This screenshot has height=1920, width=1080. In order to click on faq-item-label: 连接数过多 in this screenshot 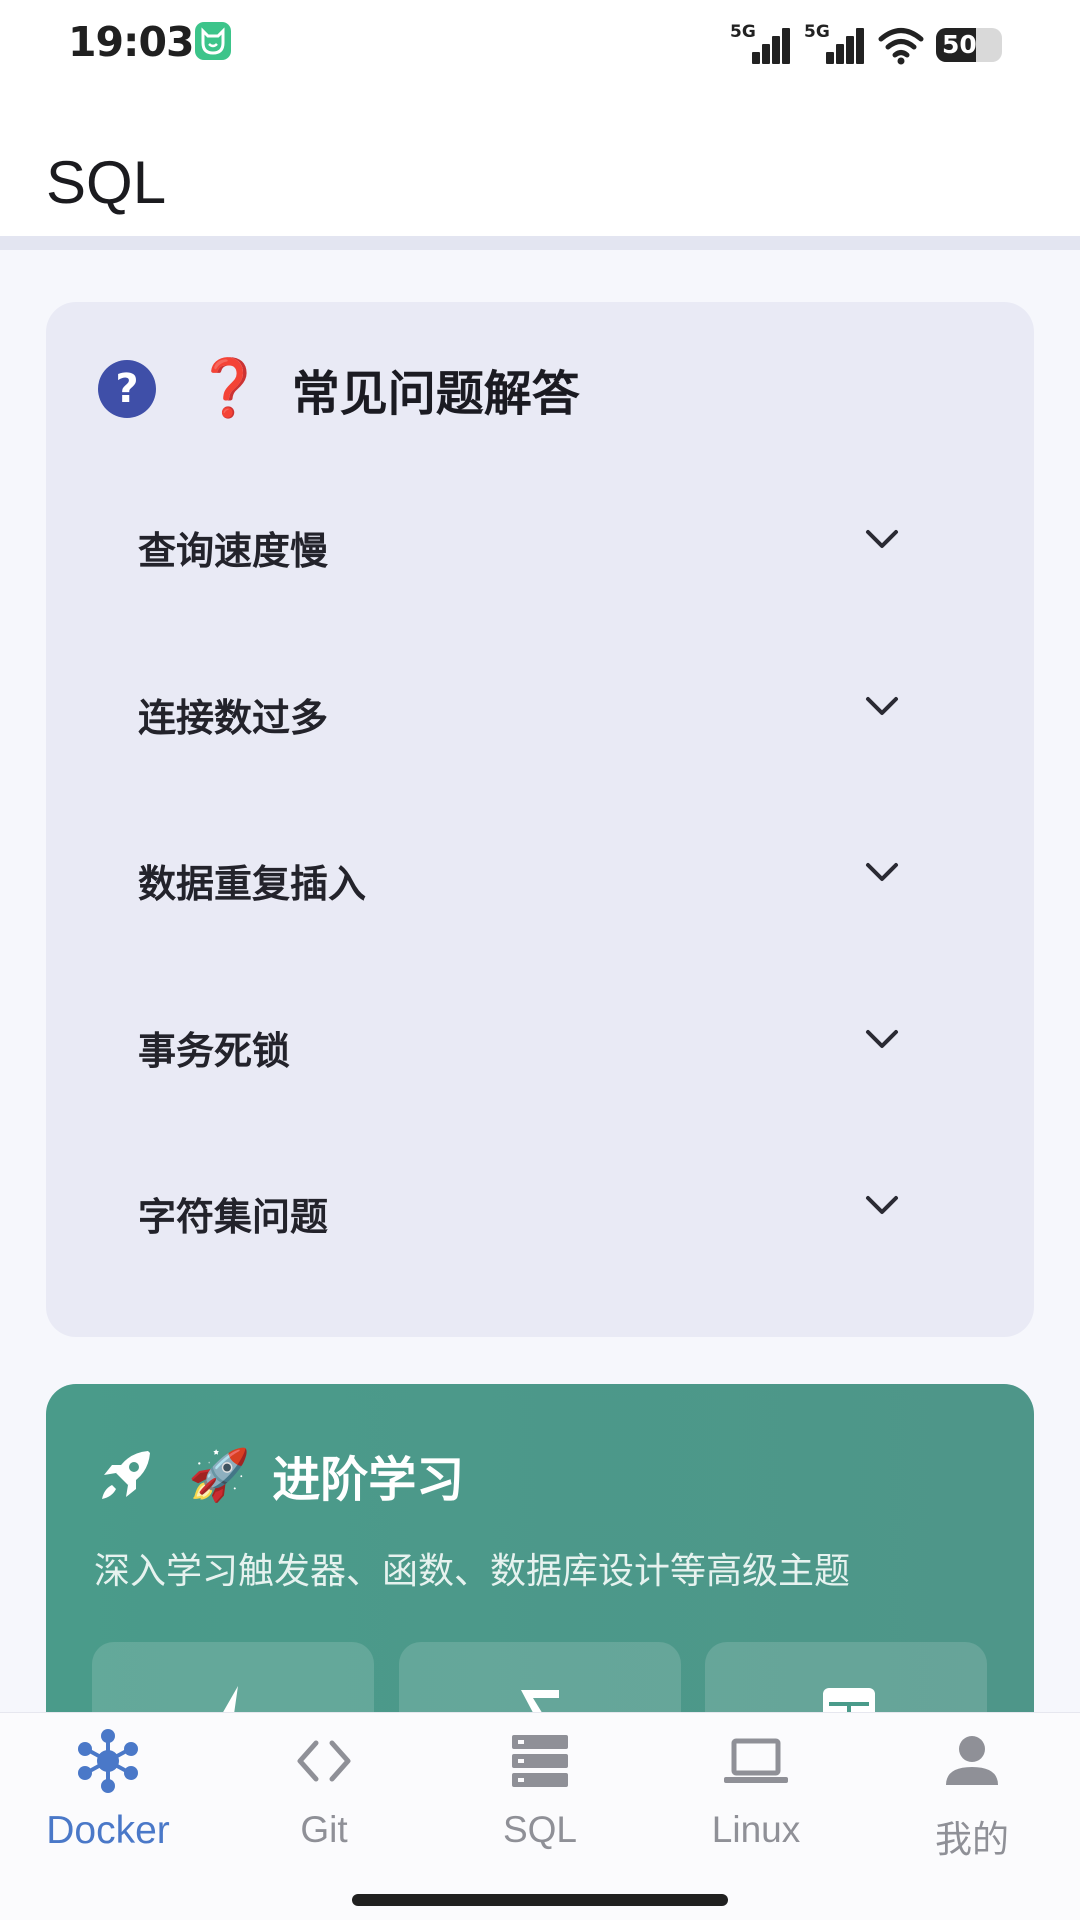, I will do `click(233, 718)`.